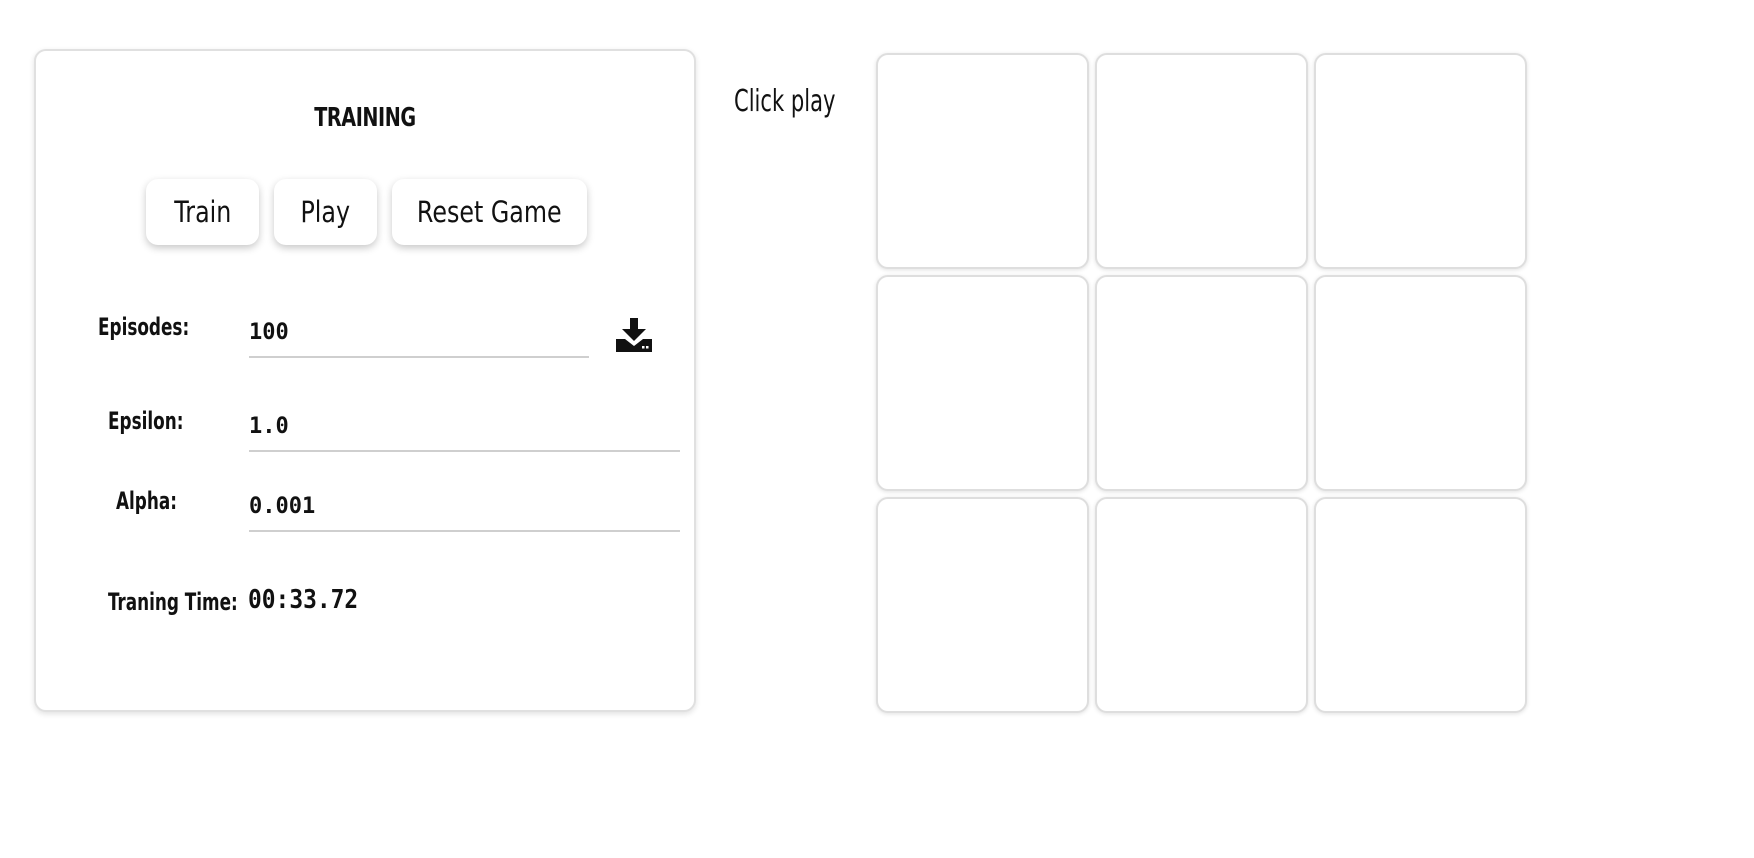 This screenshot has height=858, width=1754. I want to click on alpha-input, so click(464, 506).